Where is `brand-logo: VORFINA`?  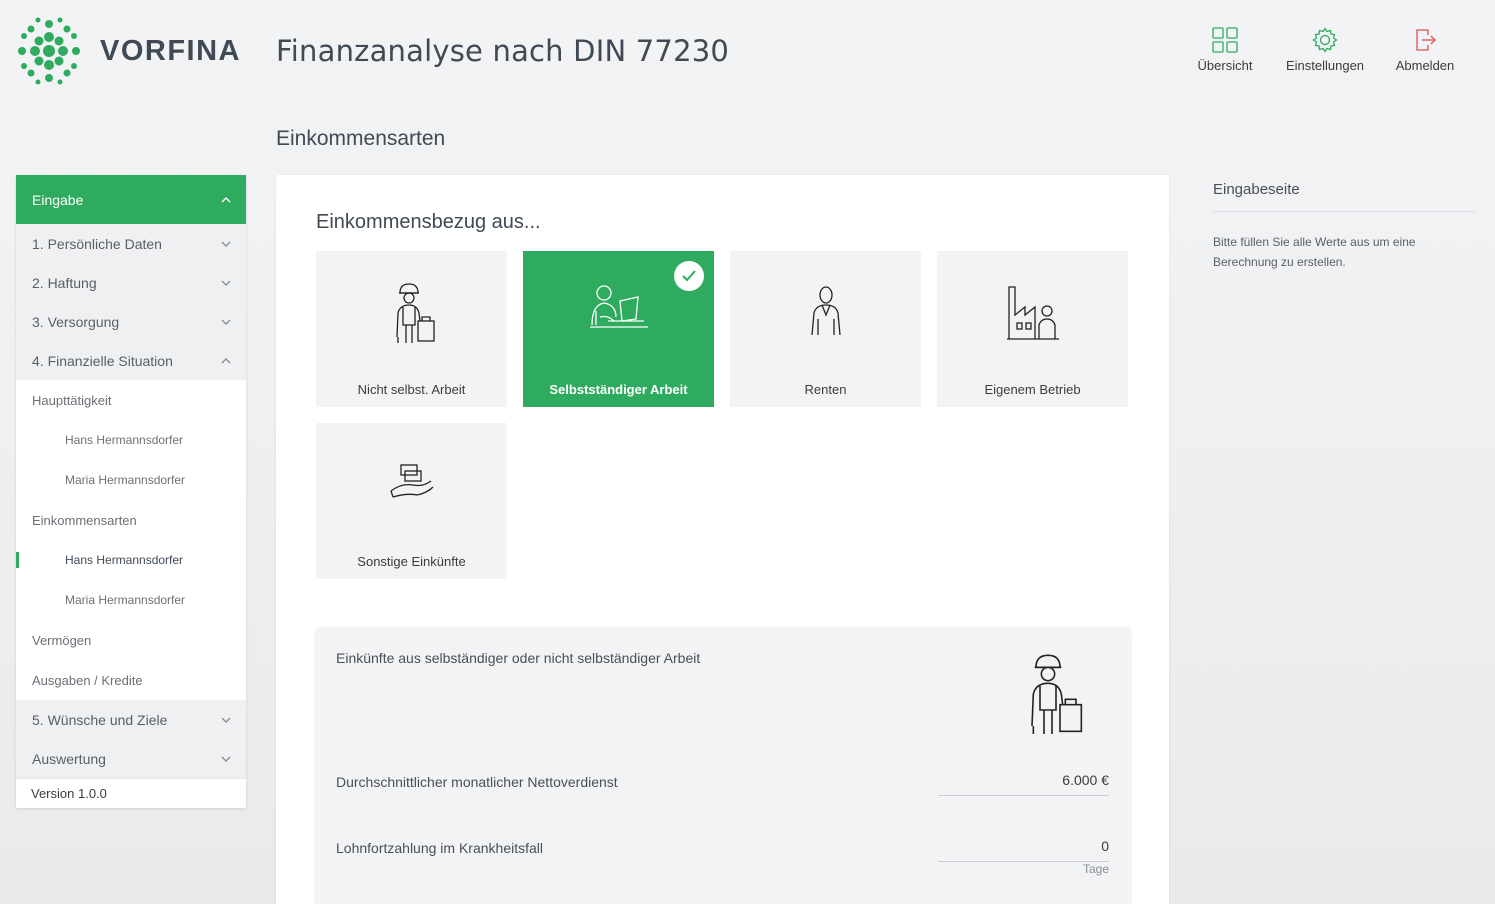 brand-logo: VORFINA is located at coordinates (127, 51).